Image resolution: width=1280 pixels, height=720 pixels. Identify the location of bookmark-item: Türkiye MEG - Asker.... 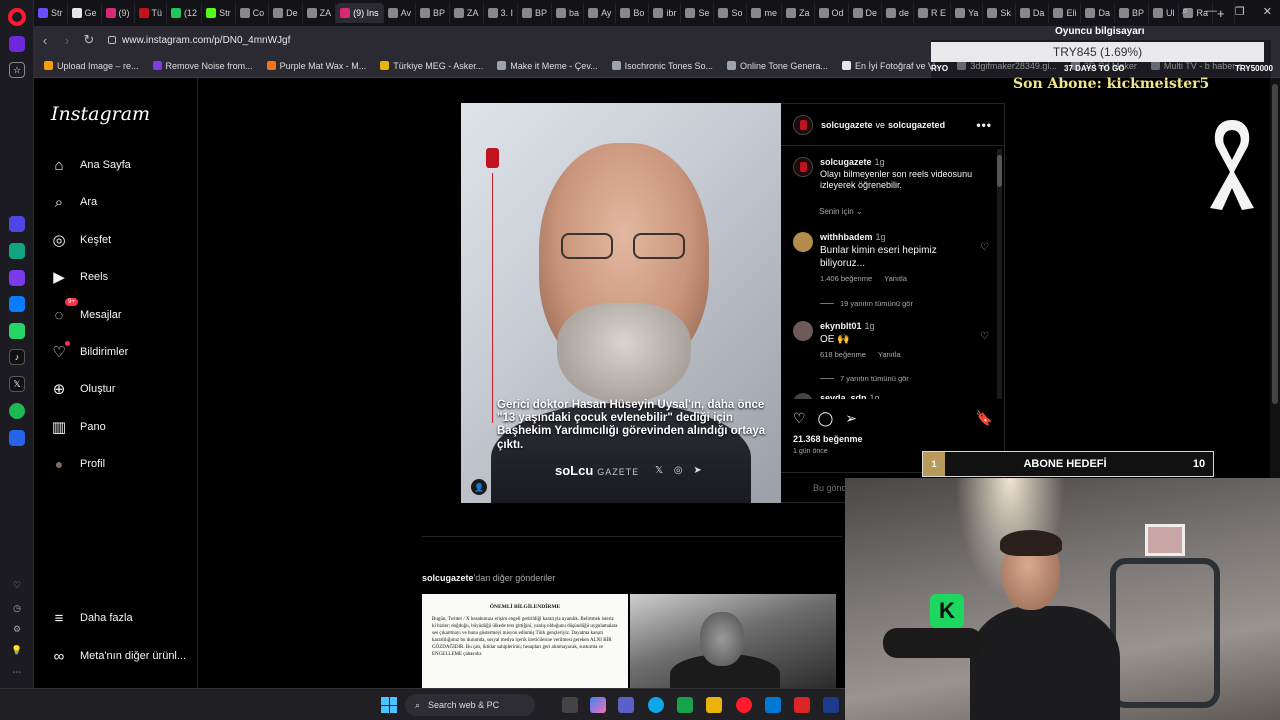
(431, 66).